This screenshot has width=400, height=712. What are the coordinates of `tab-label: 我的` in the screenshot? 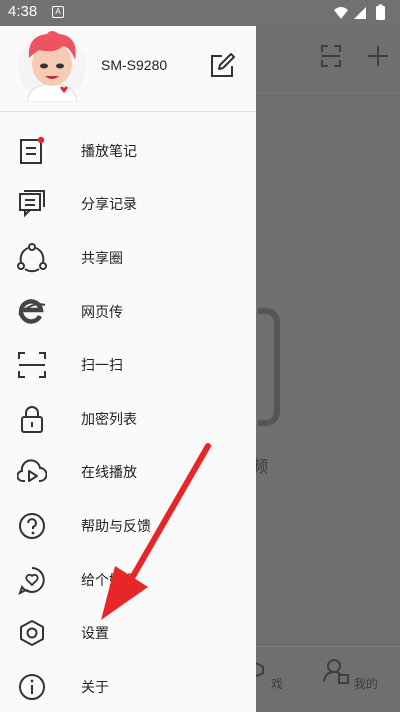 It's located at (365, 684).